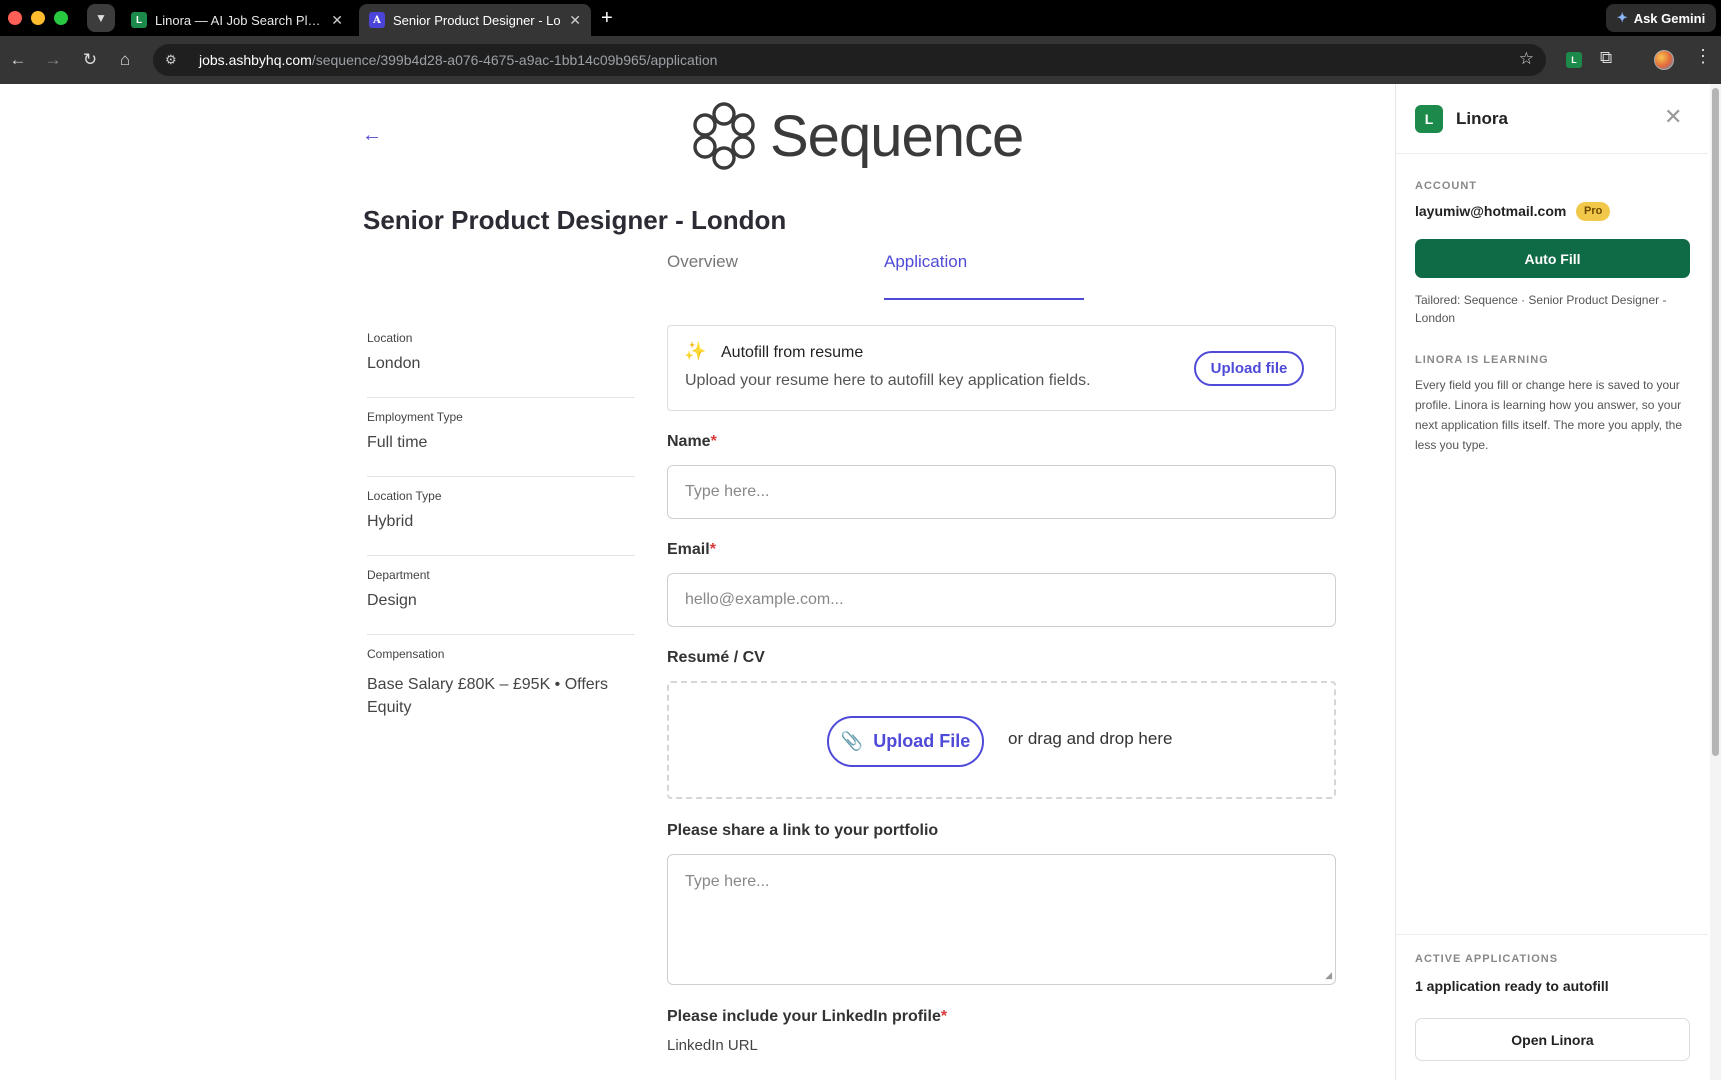  What do you see at coordinates (695, 351) in the screenshot?
I see `magic-wand-icon: ✨` at bounding box center [695, 351].